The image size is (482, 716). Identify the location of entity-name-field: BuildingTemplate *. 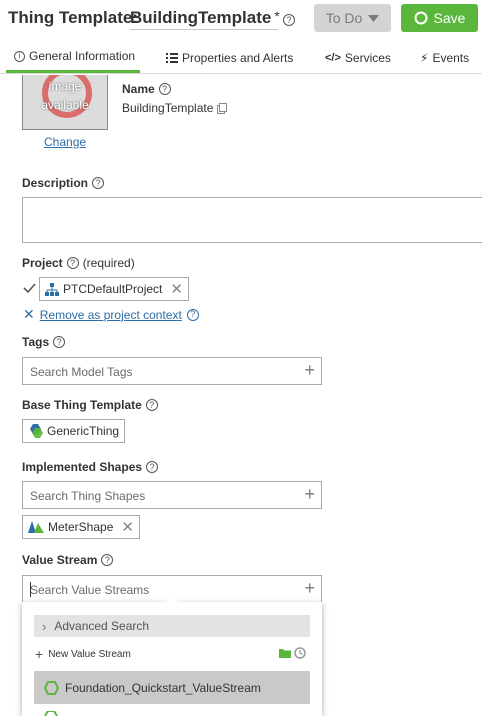
(205, 18).